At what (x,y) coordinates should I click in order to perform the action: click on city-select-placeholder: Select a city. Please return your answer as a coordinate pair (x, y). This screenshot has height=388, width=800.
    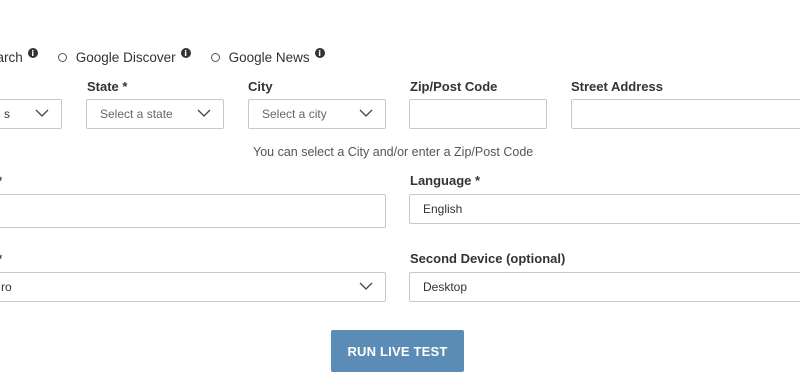
    Looking at the image, I should click on (294, 114).